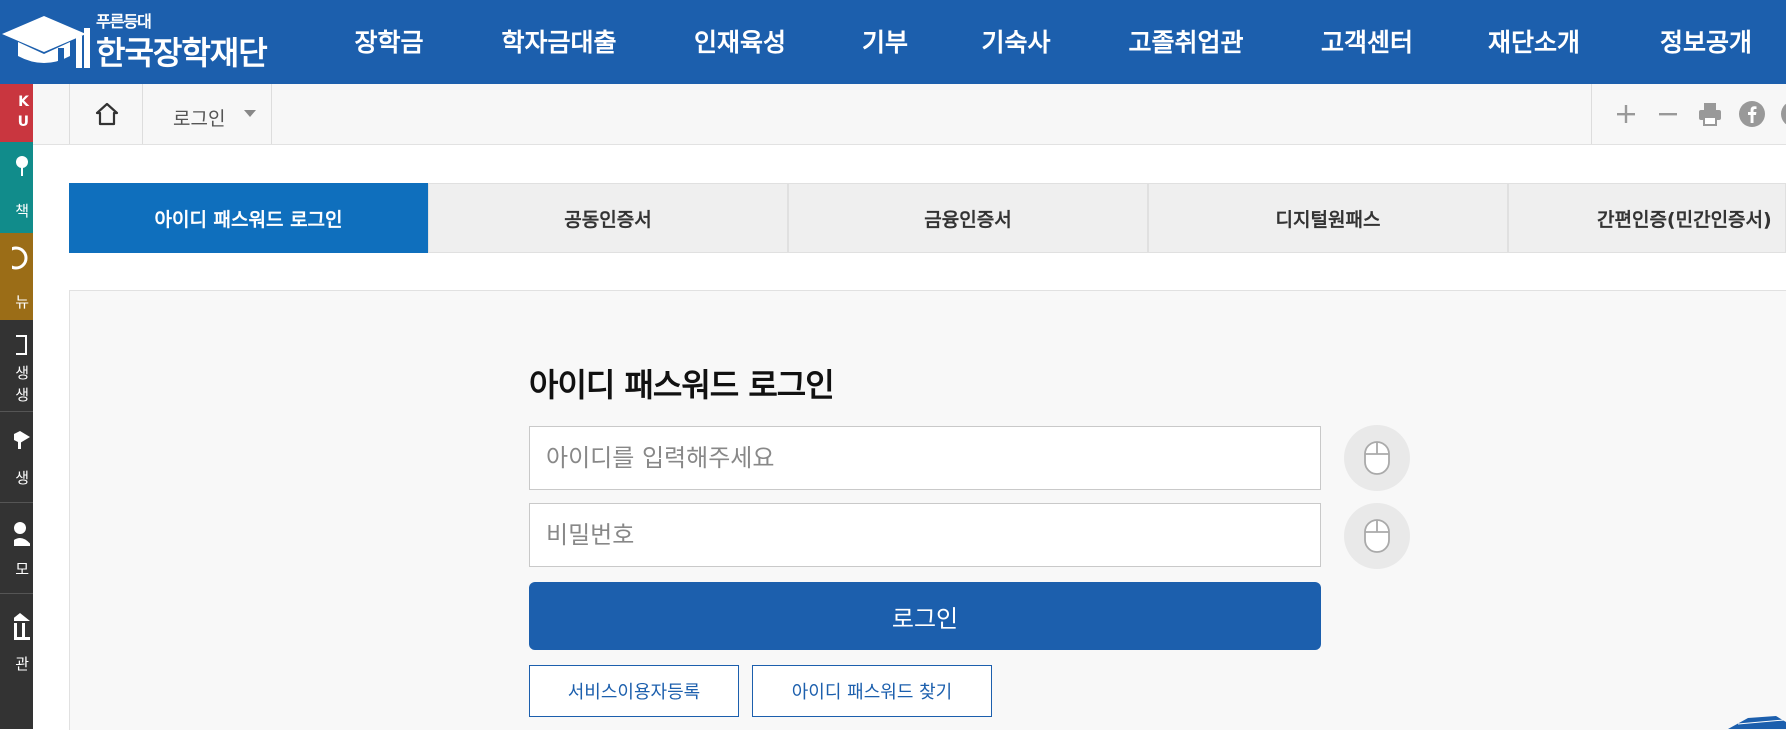  Describe the element at coordinates (388, 42) in the screenshot. I see `nav-item-scholarship: 장학금` at that location.